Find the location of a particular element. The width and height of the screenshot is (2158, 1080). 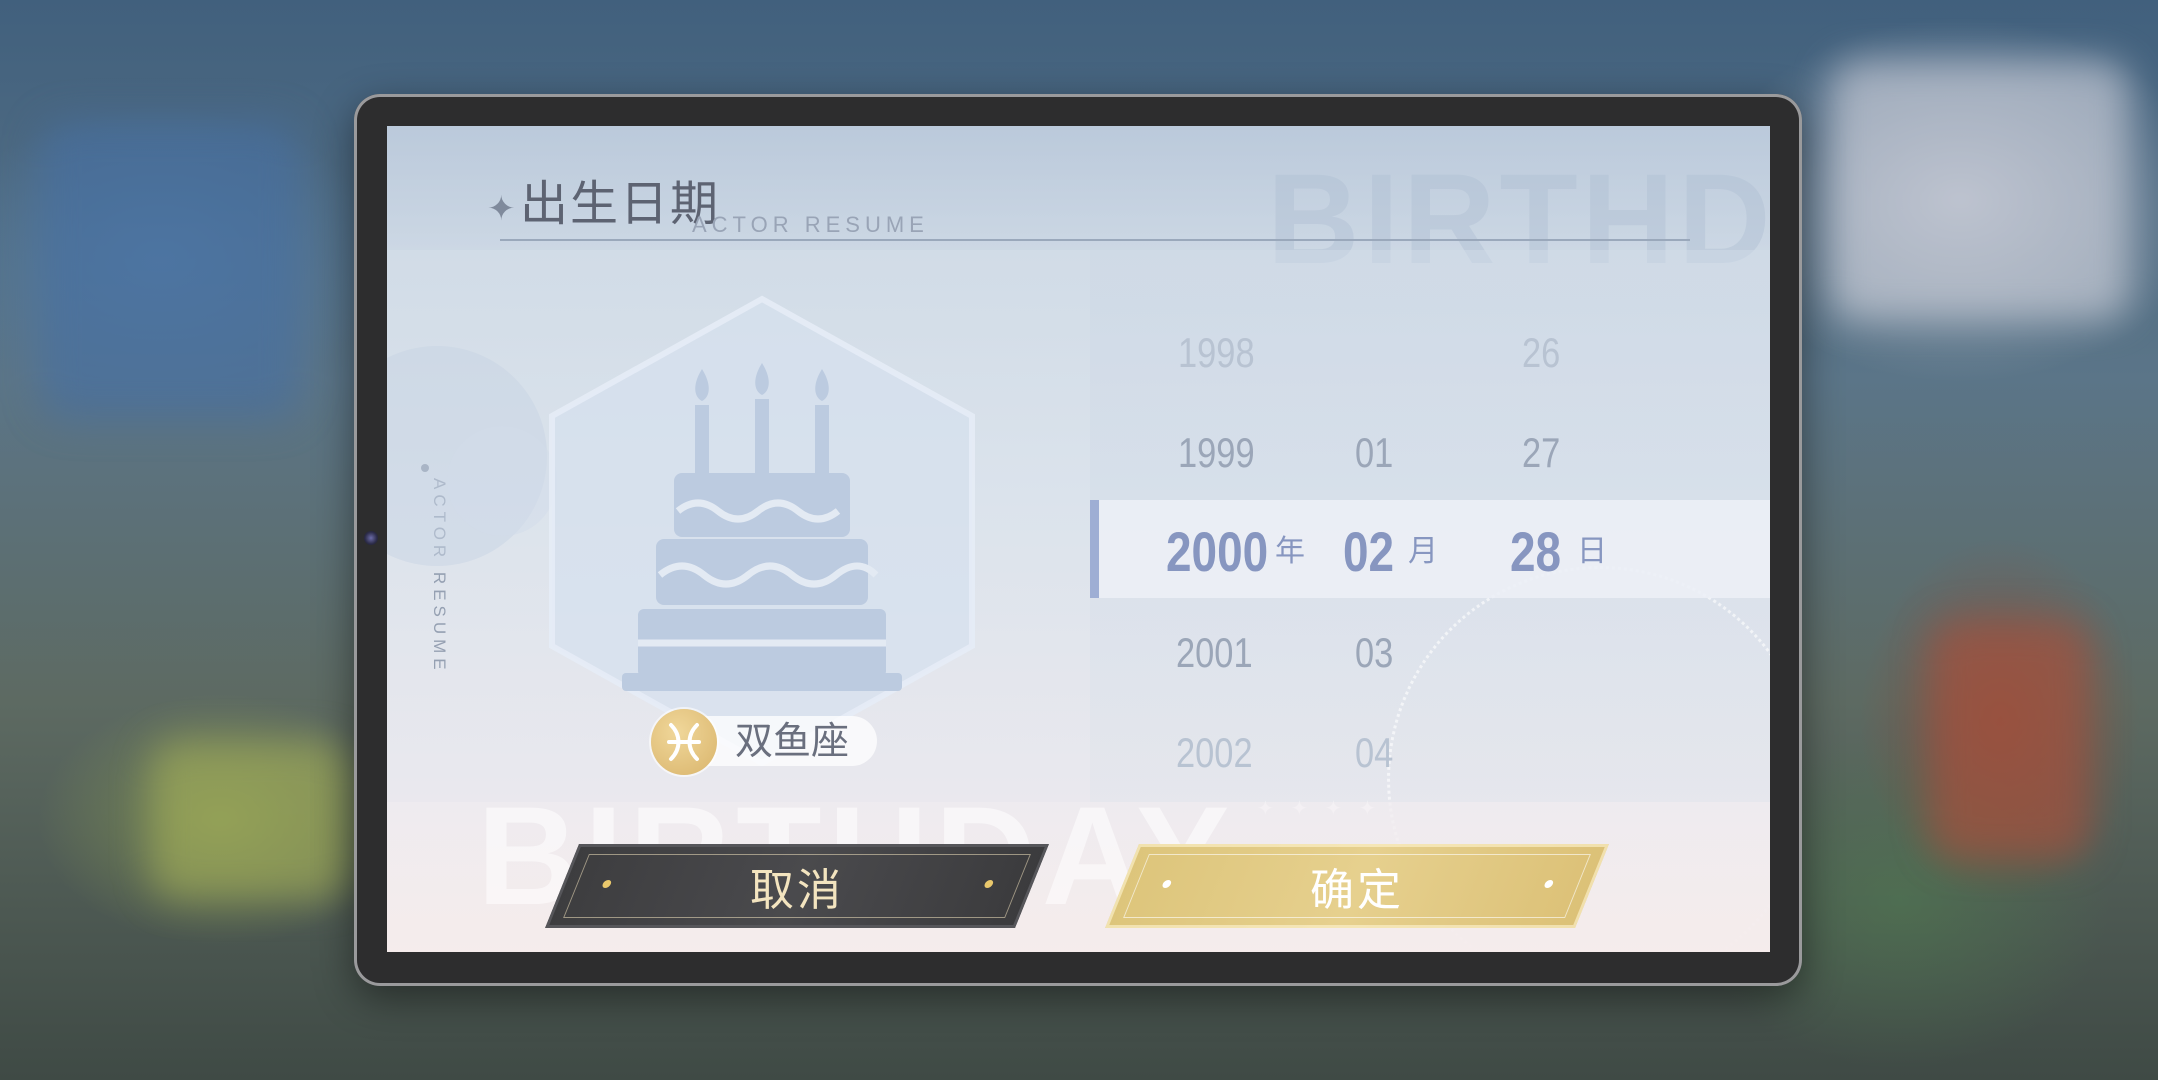

month-option: 03 is located at coordinates (1374, 653).